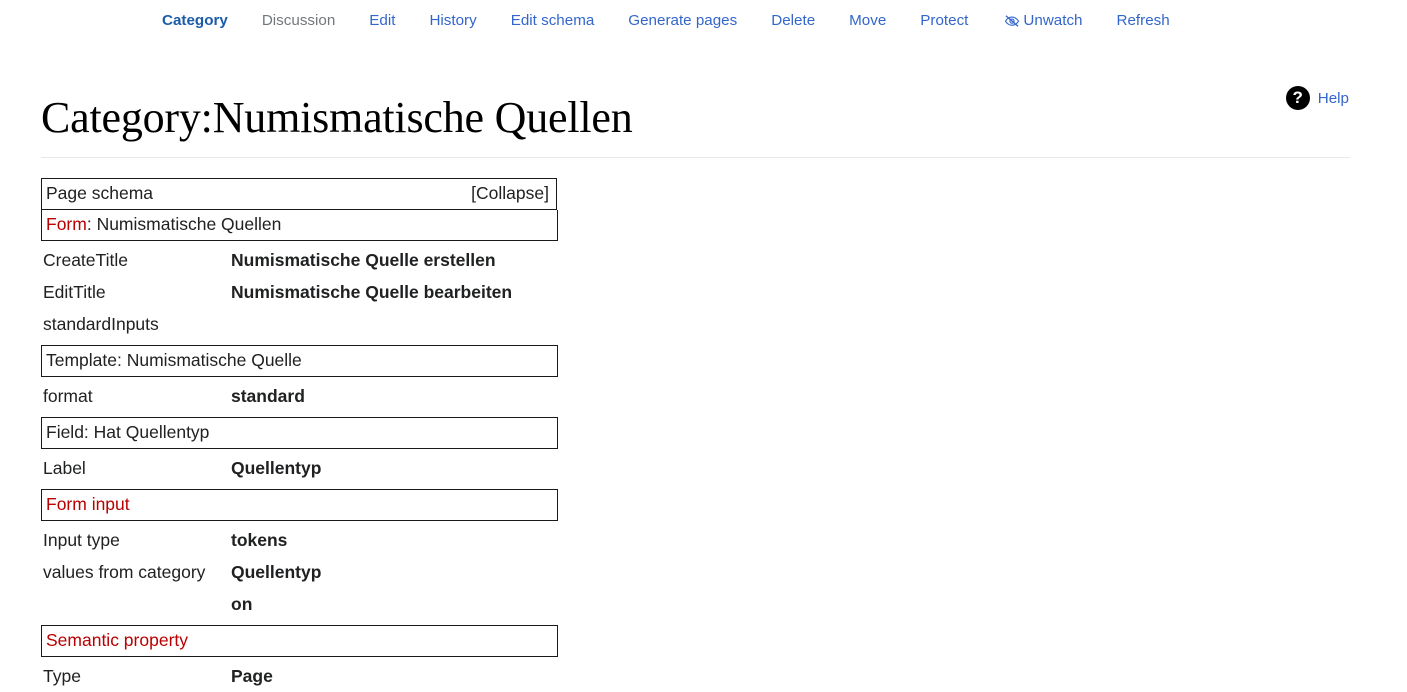 This screenshot has width=1407, height=692. Describe the element at coordinates (128, 432) in the screenshot. I see `field-box-label: Field: Hat Quellentyp` at that location.